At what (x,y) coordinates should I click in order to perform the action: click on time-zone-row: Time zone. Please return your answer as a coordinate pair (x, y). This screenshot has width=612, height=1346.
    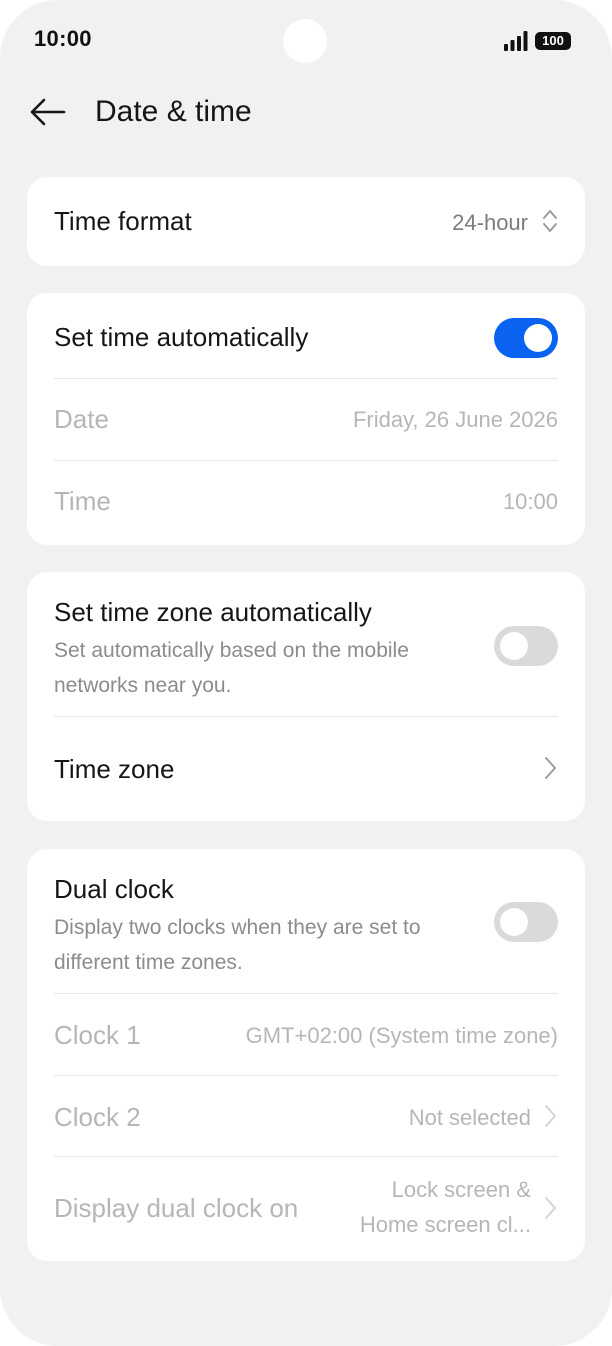
    Looking at the image, I should click on (306, 769).